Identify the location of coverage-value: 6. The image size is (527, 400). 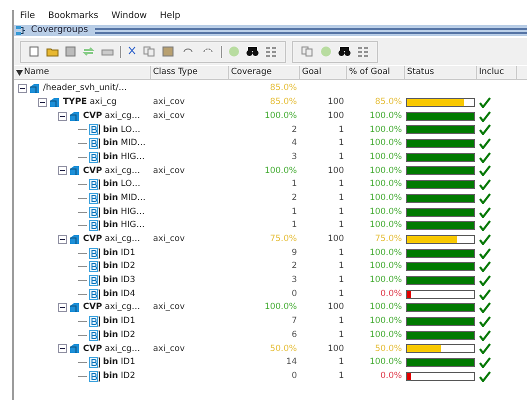
(294, 335).